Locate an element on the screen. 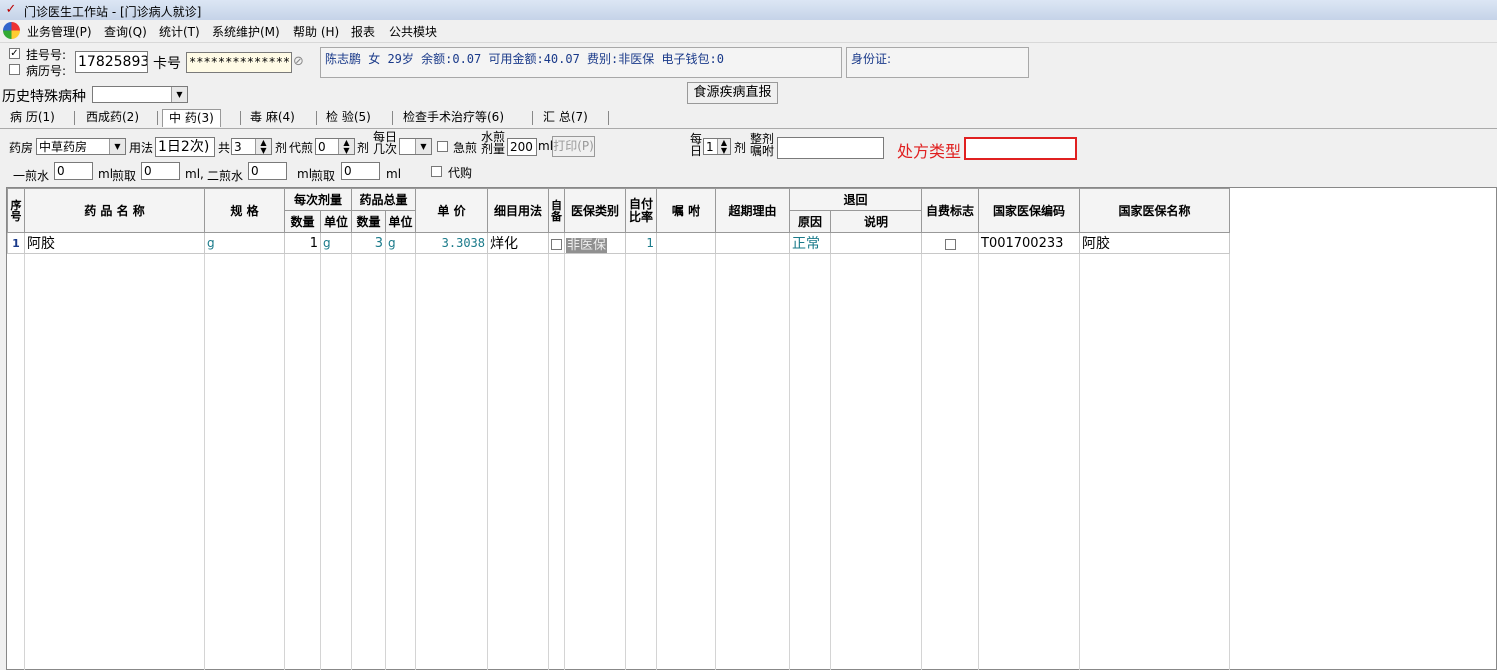  cell-insurance-type: 非医保 is located at coordinates (595, 243).